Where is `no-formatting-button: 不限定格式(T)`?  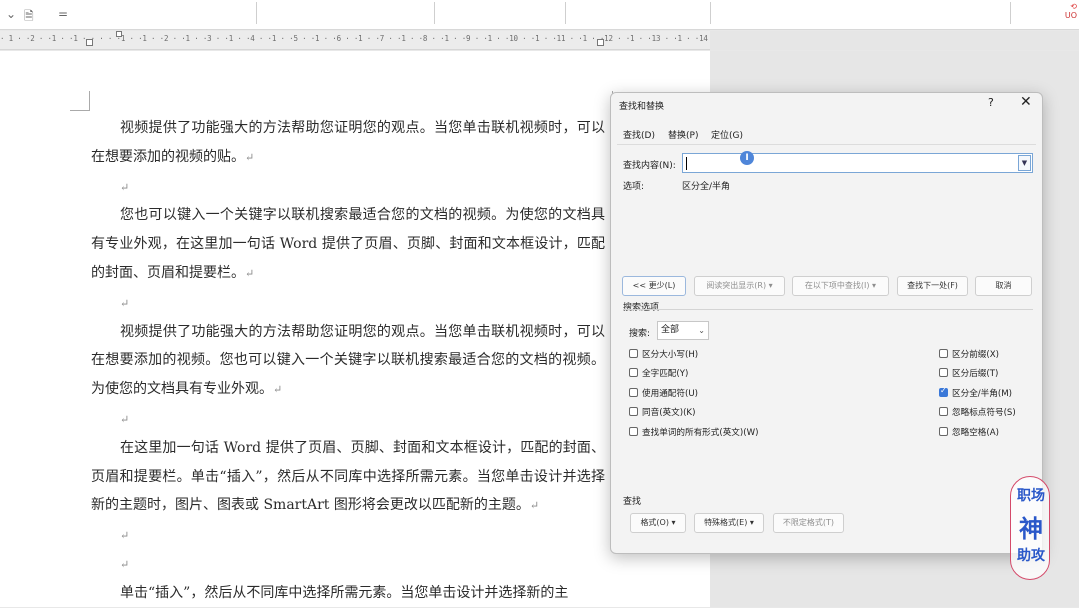
no-formatting-button: 不限定格式(T) is located at coordinates (808, 523).